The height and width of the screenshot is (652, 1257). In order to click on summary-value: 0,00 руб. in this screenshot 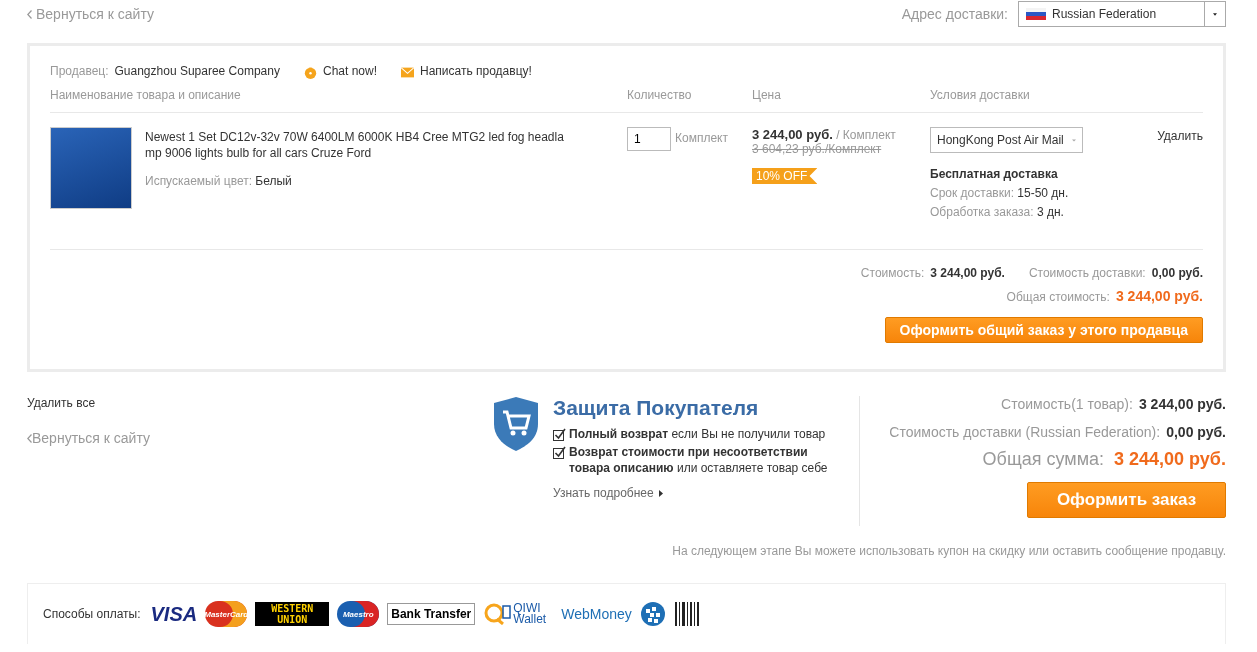, I will do `click(1196, 432)`.